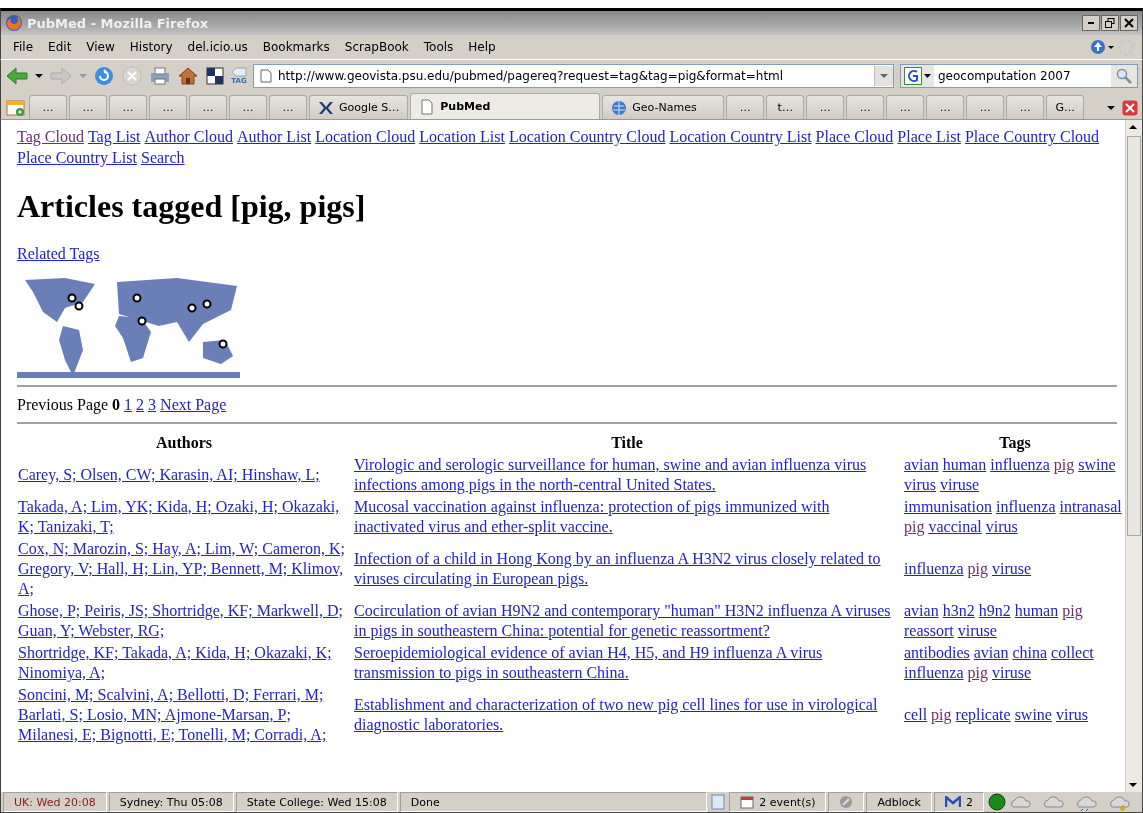 The image size is (1143, 813). Describe the element at coordinates (778, 802) in the screenshot. I see `events-label: 2 event(s)` at that location.